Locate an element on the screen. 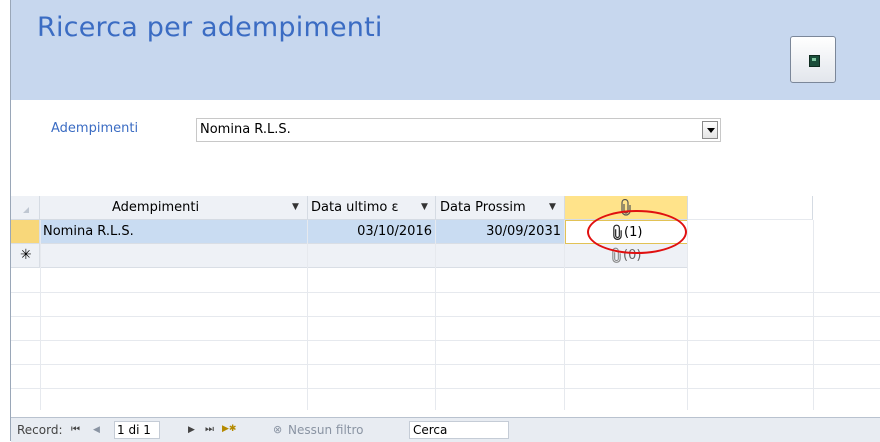 The height and width of the screenshot is (442, 880). row-selector is located at coordinates (25, 232).